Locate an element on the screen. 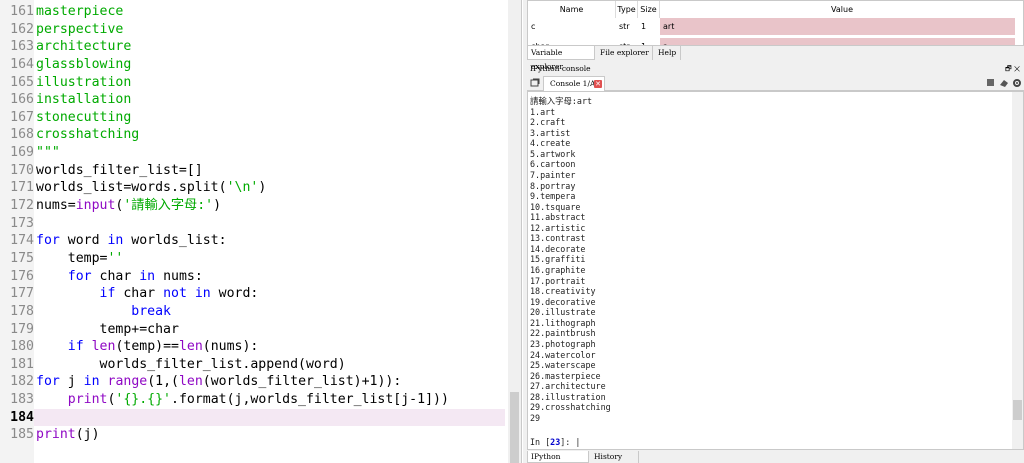  code-token: word is located at coordinates (83, 241).